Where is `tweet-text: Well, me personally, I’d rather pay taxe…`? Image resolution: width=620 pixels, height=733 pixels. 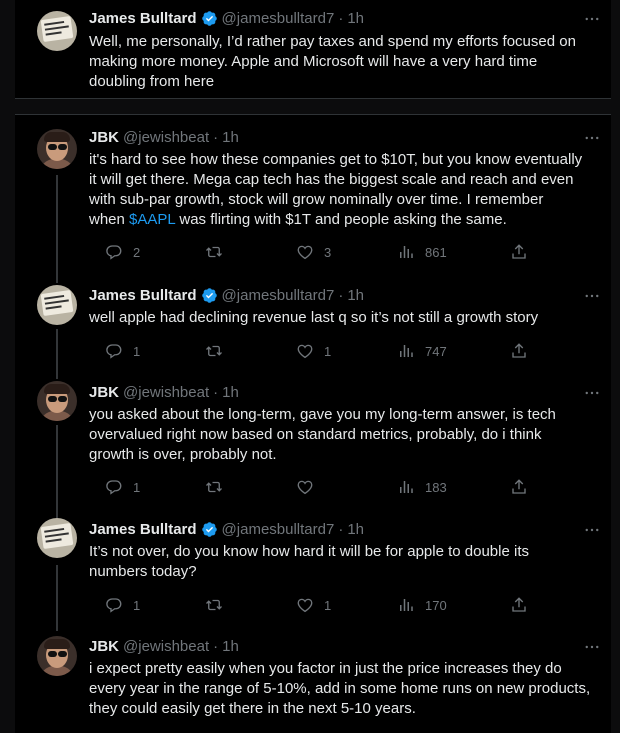
tweet-text: Well, me personally, I’d rather pay taxe… is located at coordinates (332, 61).